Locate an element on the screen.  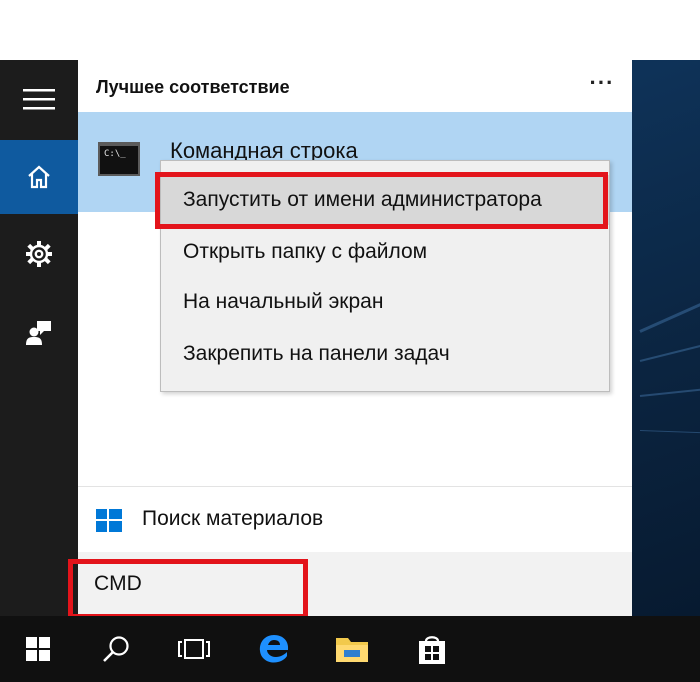
feedback-button is located at coordinates (39, 332).